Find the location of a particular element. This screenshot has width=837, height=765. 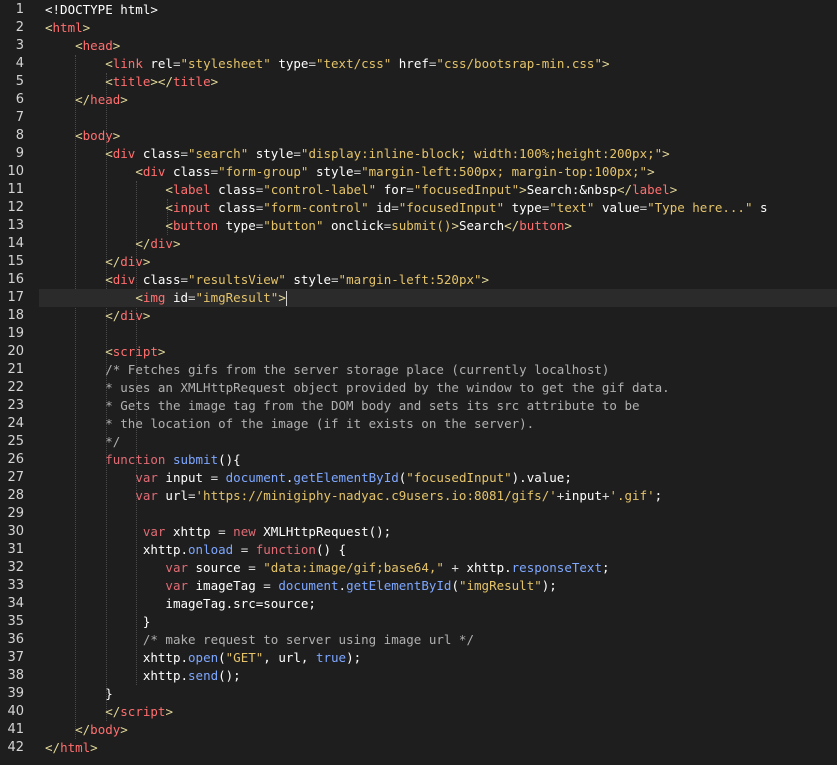

line-number: 17 is located at coordinates (15, 297).